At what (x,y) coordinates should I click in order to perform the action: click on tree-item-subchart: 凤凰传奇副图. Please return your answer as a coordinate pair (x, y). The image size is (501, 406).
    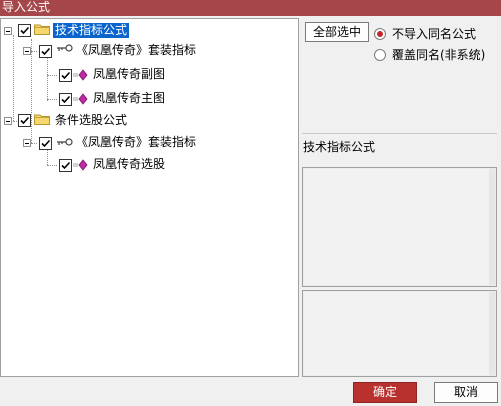
    Looking at the image, I should click on (129, 74).